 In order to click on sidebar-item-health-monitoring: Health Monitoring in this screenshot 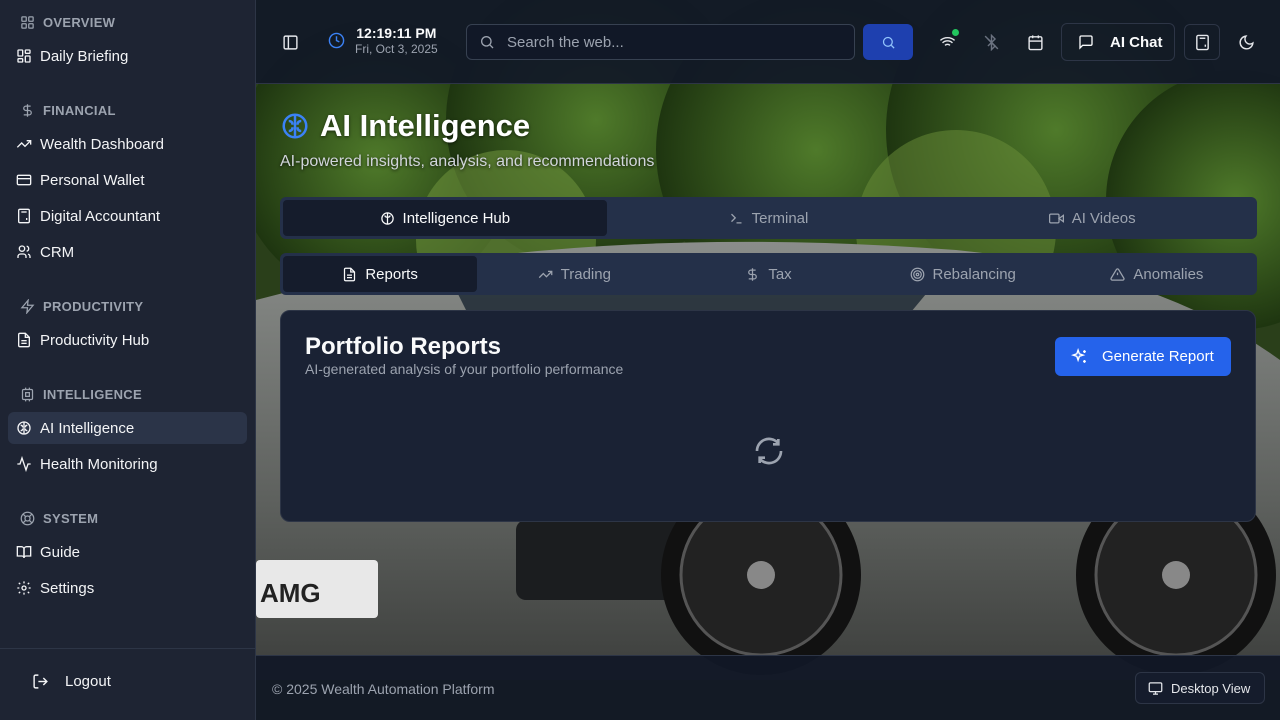, I will do `click(127, 464)`.